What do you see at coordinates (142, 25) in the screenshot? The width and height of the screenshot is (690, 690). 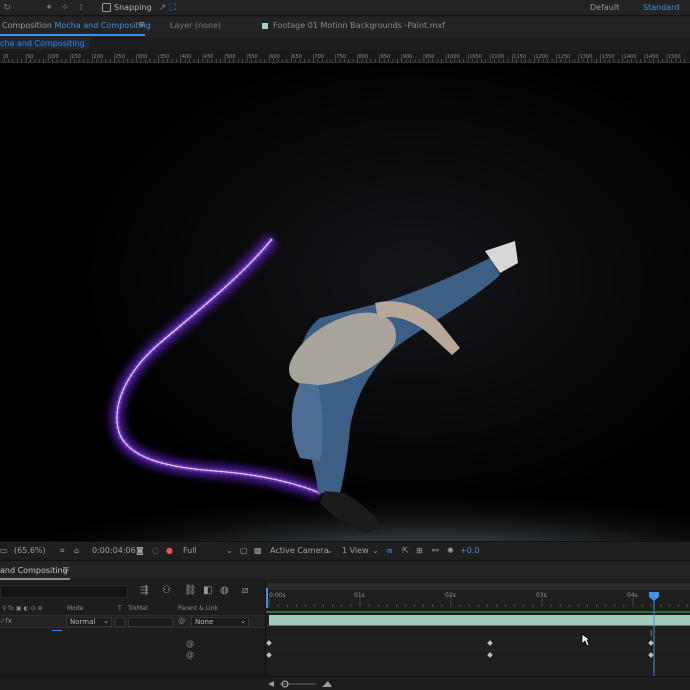 I see `tab-menu-icon: ≡` at bounding box center [142, 25].